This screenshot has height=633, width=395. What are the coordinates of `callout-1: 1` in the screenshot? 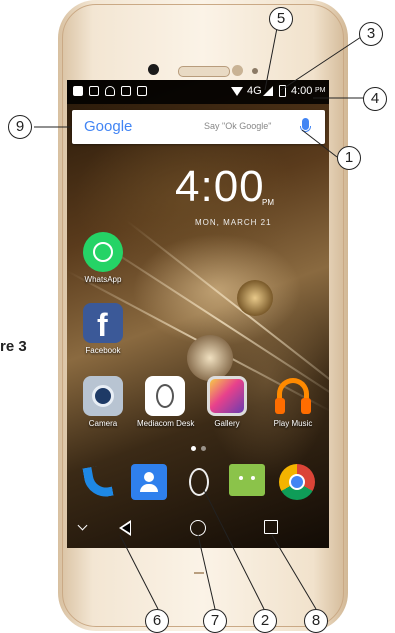 It's located at (349, 158).